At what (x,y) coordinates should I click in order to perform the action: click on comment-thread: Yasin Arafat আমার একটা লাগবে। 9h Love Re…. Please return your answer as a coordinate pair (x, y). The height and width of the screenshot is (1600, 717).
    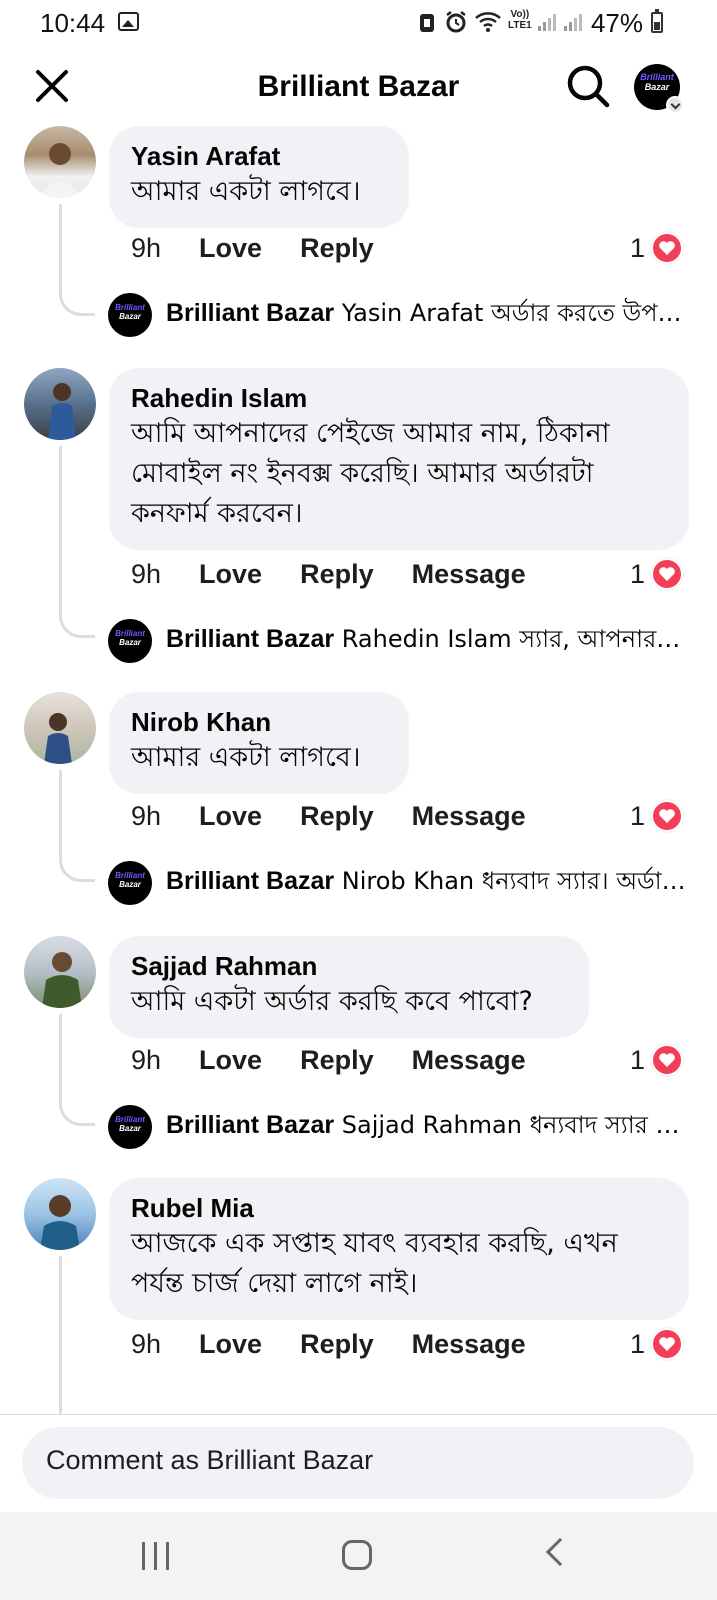
    Looking at the image, I should click on (358, 236).